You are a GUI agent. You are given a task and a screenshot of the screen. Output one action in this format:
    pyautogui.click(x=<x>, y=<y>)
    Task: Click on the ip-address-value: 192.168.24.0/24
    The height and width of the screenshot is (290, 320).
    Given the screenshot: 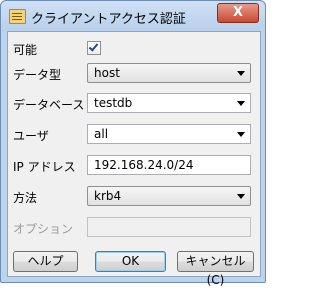 What is the action you would take?
    pyautogui.click(x=144, y=165)
    